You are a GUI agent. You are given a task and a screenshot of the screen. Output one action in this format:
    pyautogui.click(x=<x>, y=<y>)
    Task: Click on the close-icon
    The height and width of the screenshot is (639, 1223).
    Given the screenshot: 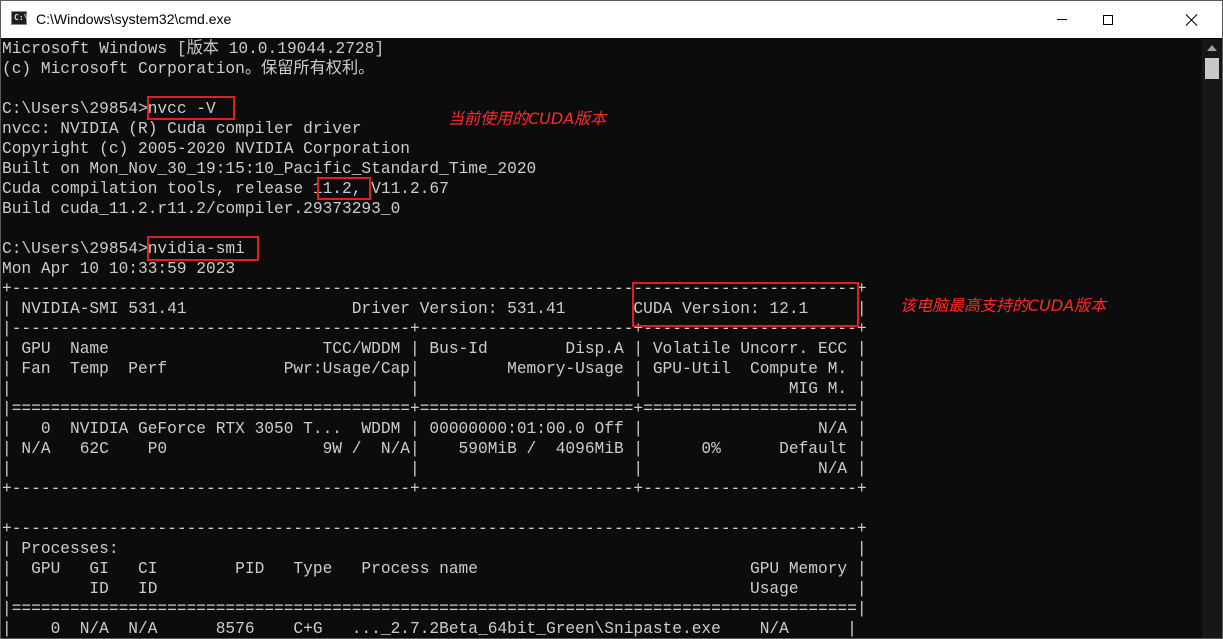 What is the action you would take?
    pyautogui.click(x=1192, y=20)
    